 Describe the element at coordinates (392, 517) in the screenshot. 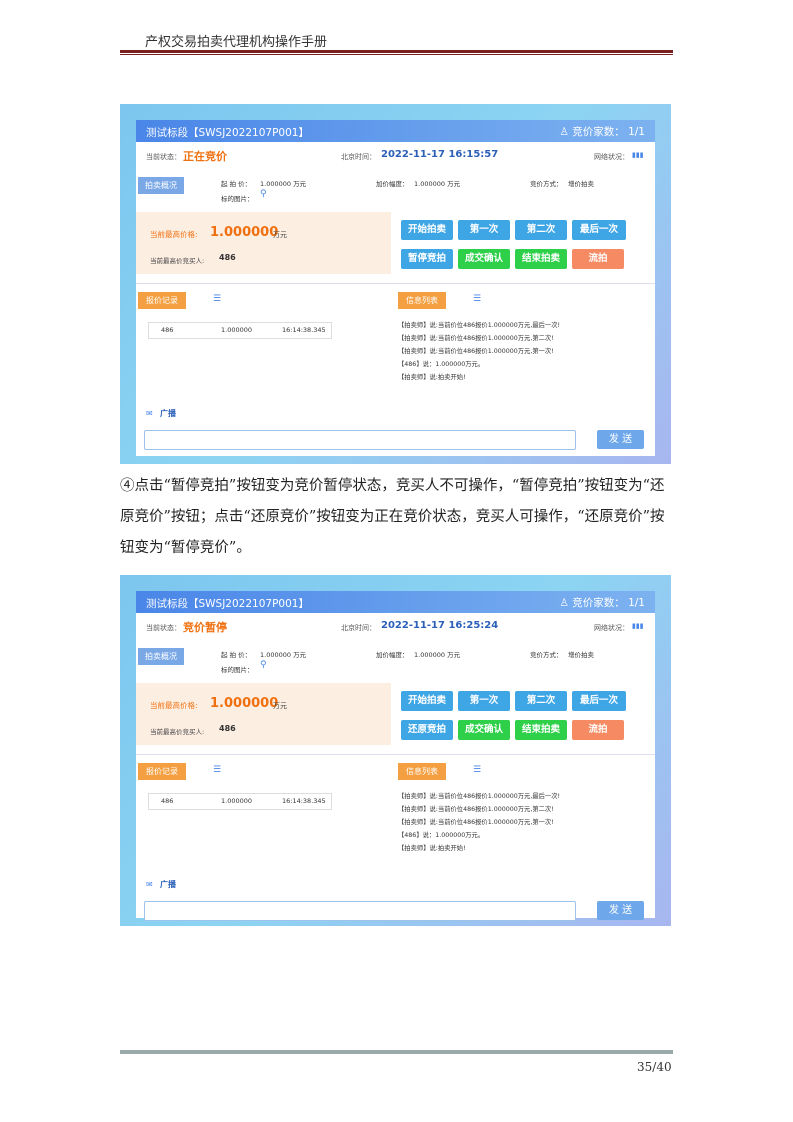

I see `paragraph-line-2: 原竞价”按钮；点击“还原竞价”按钮变为正在竞价状态，竞买人可操作，“还原竞价”按` at that location.